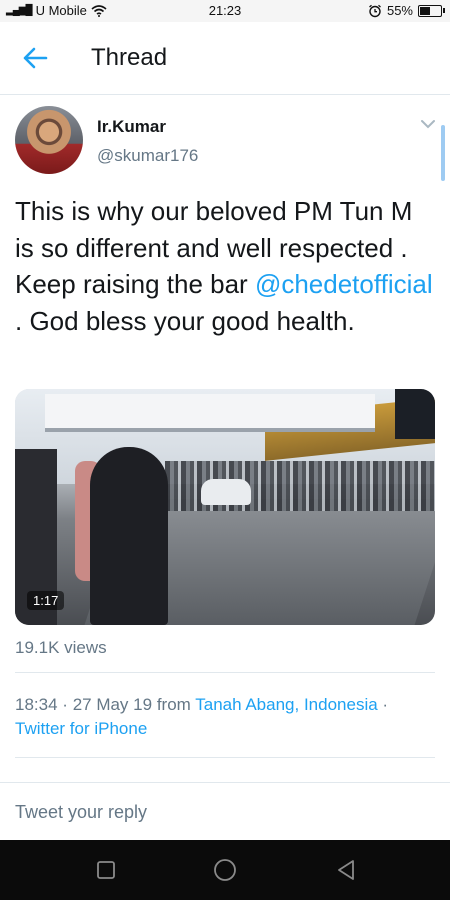 This screenshot has height=900, width=450. I want to click on avatar, so click(49, 140).